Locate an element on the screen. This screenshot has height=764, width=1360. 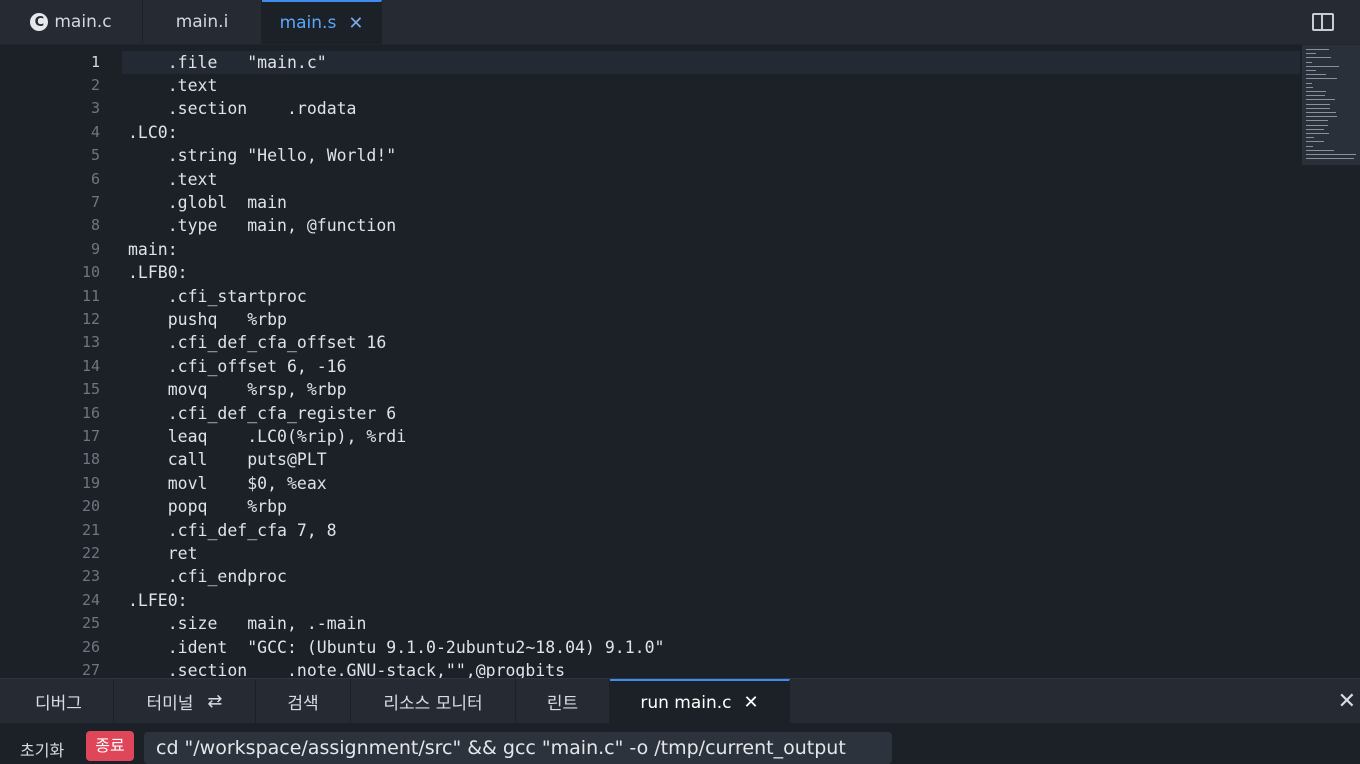
tab-main-i: main.i is located at coordinates (202, 22).